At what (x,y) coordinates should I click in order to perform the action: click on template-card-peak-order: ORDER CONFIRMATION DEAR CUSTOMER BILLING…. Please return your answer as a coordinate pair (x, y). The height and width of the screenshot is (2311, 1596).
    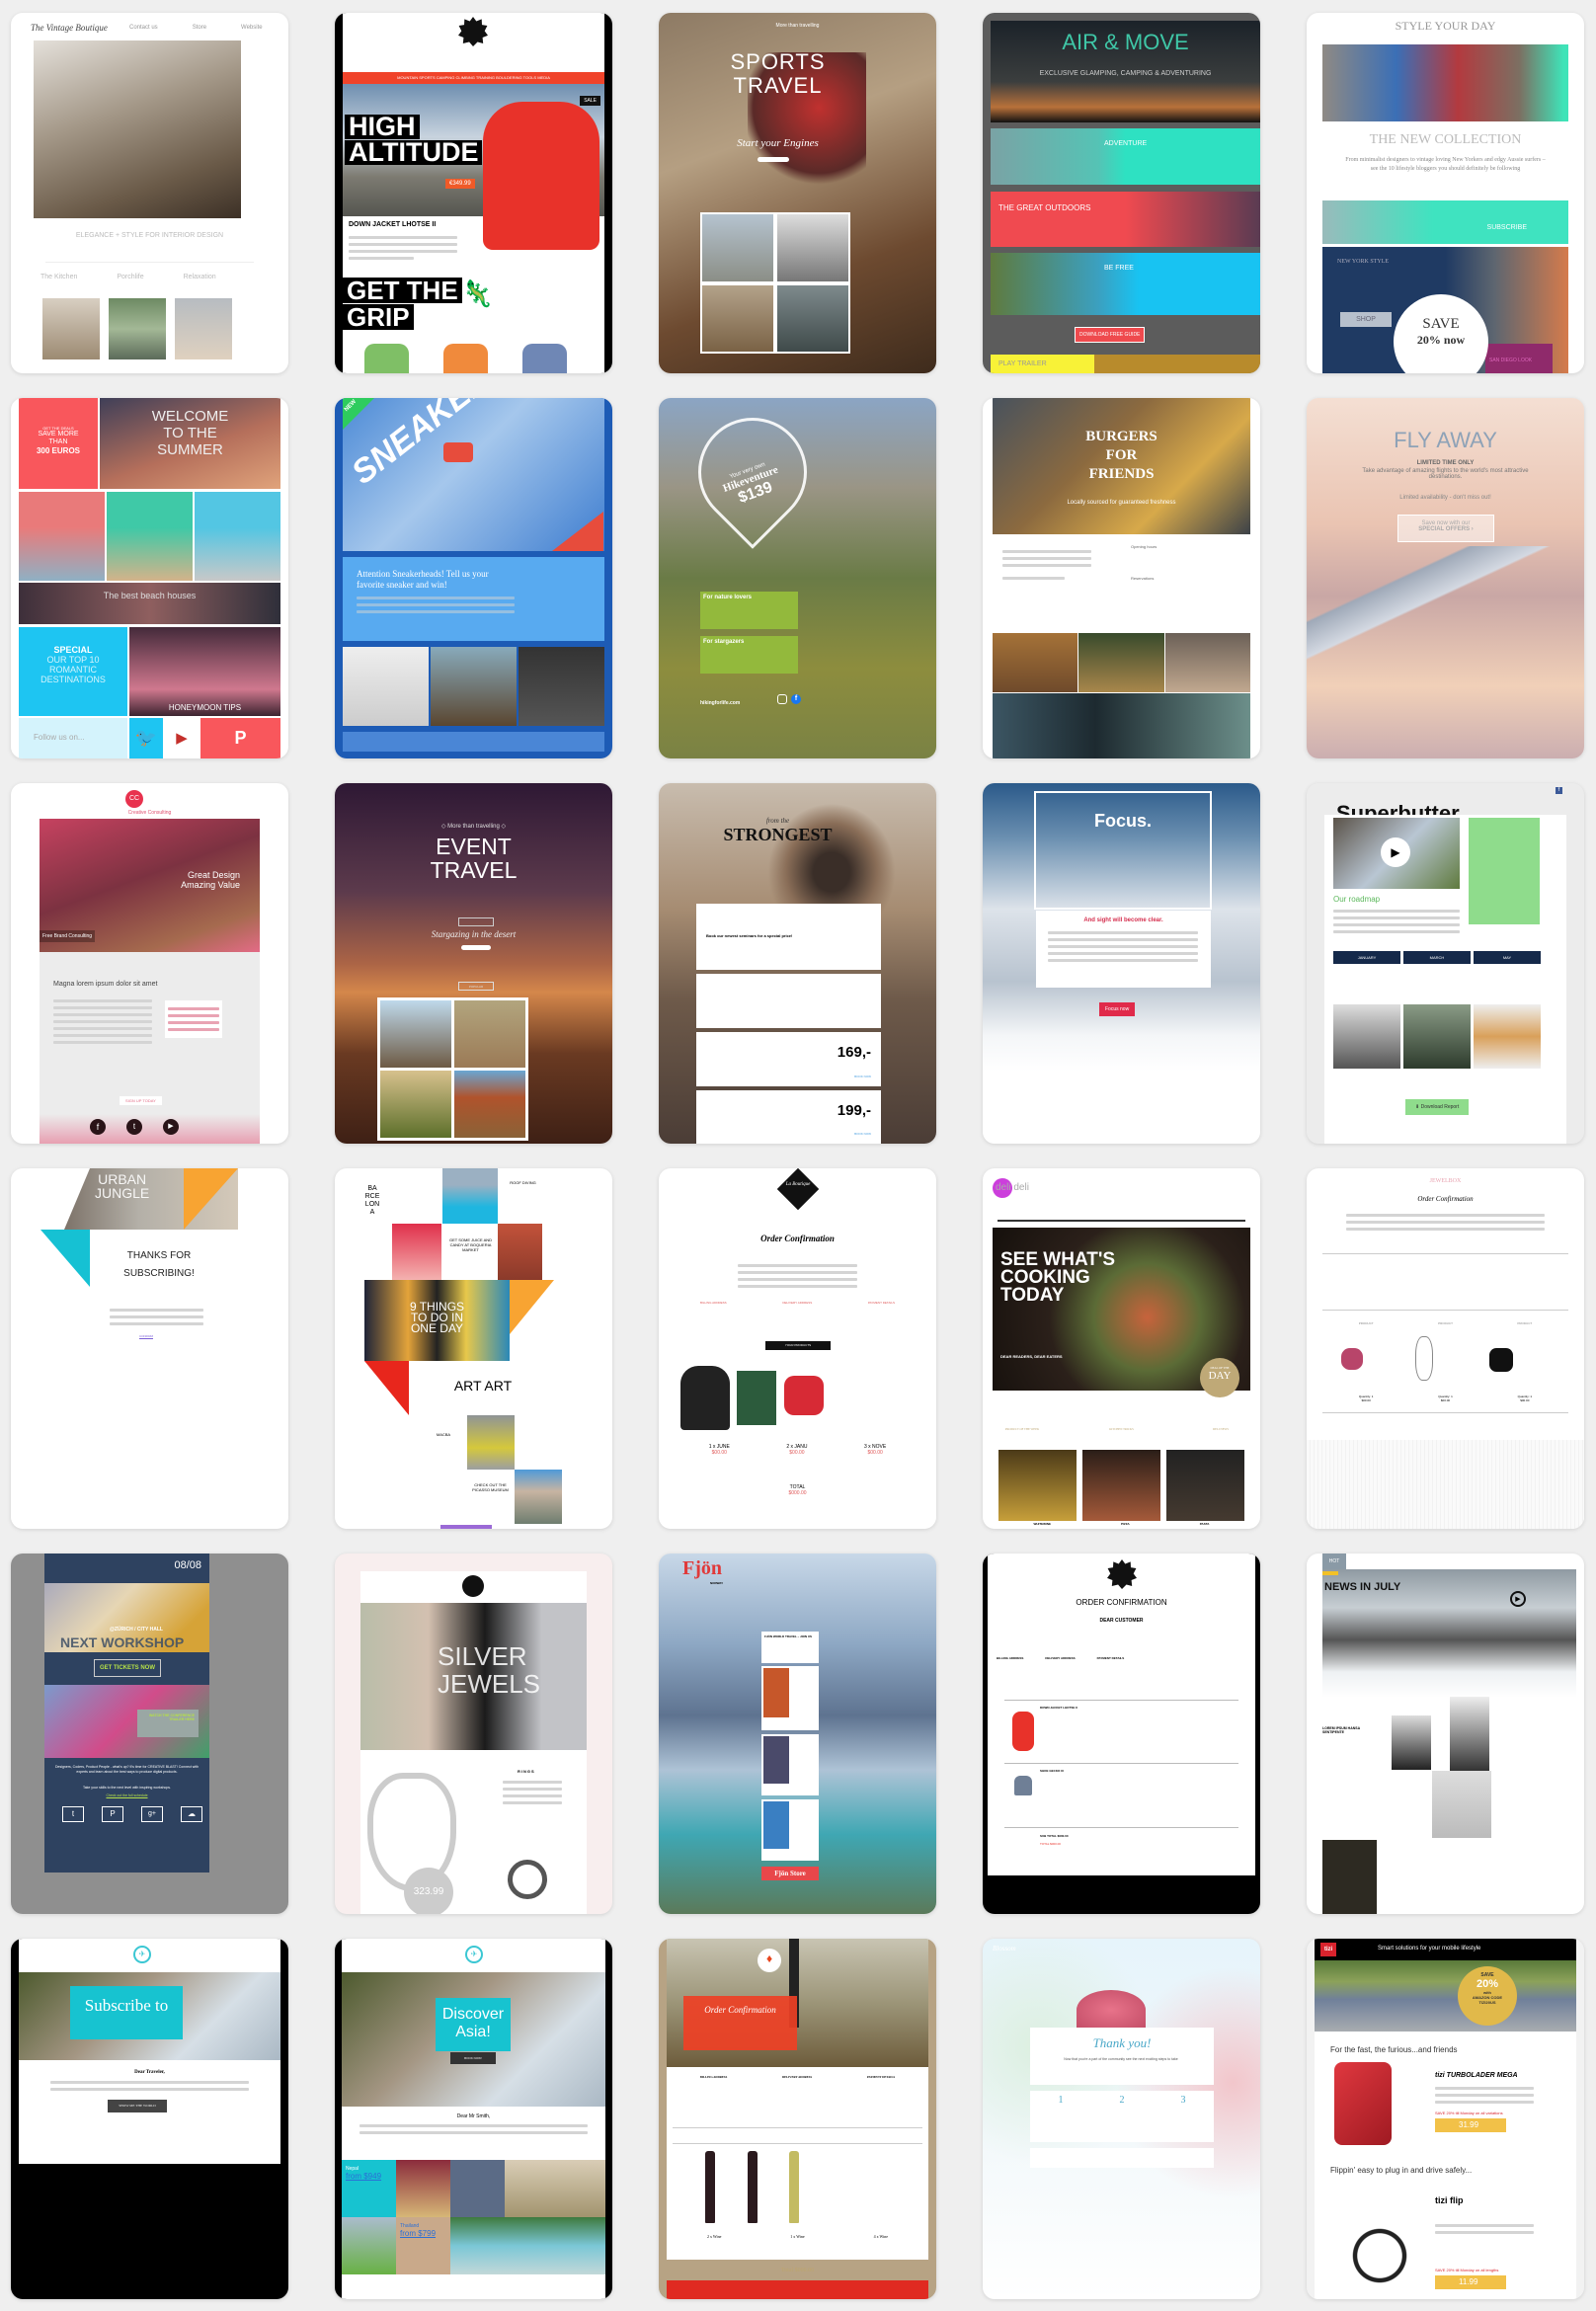
    Looking at the image, I should click on (1121, 1734).